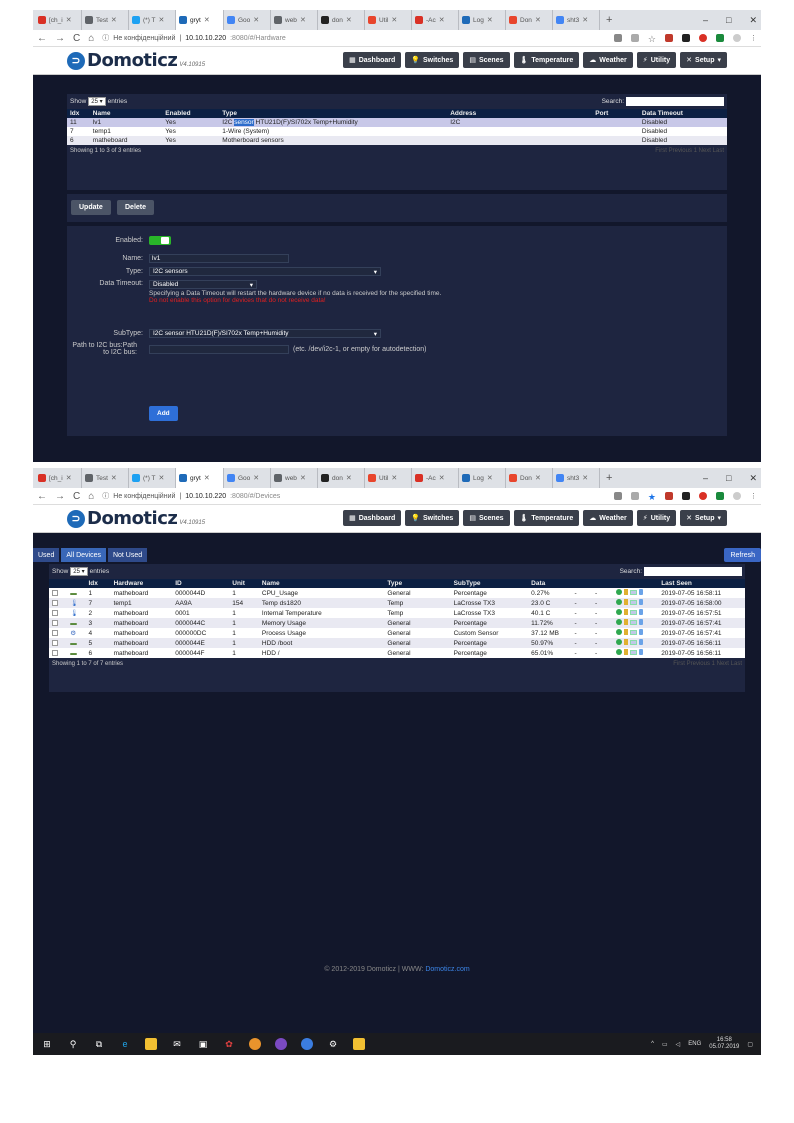  I want to click on column-header: Enabled, so click(191, 113).